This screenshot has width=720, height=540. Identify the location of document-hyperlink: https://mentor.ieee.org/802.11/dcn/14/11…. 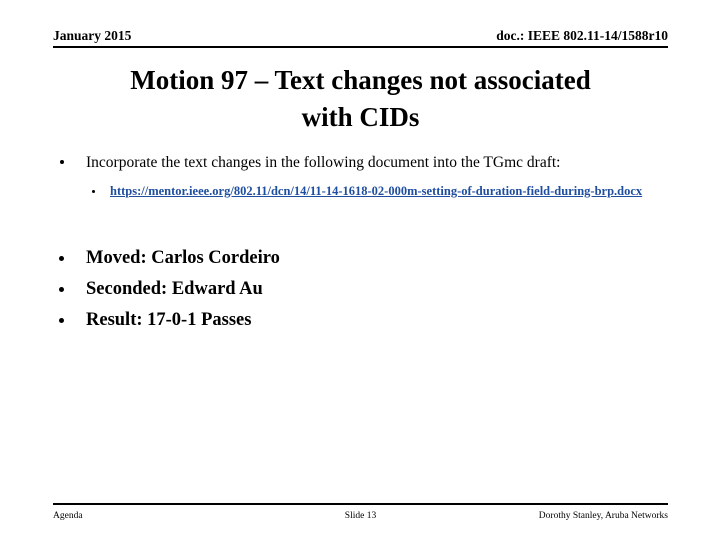
(376, 191).